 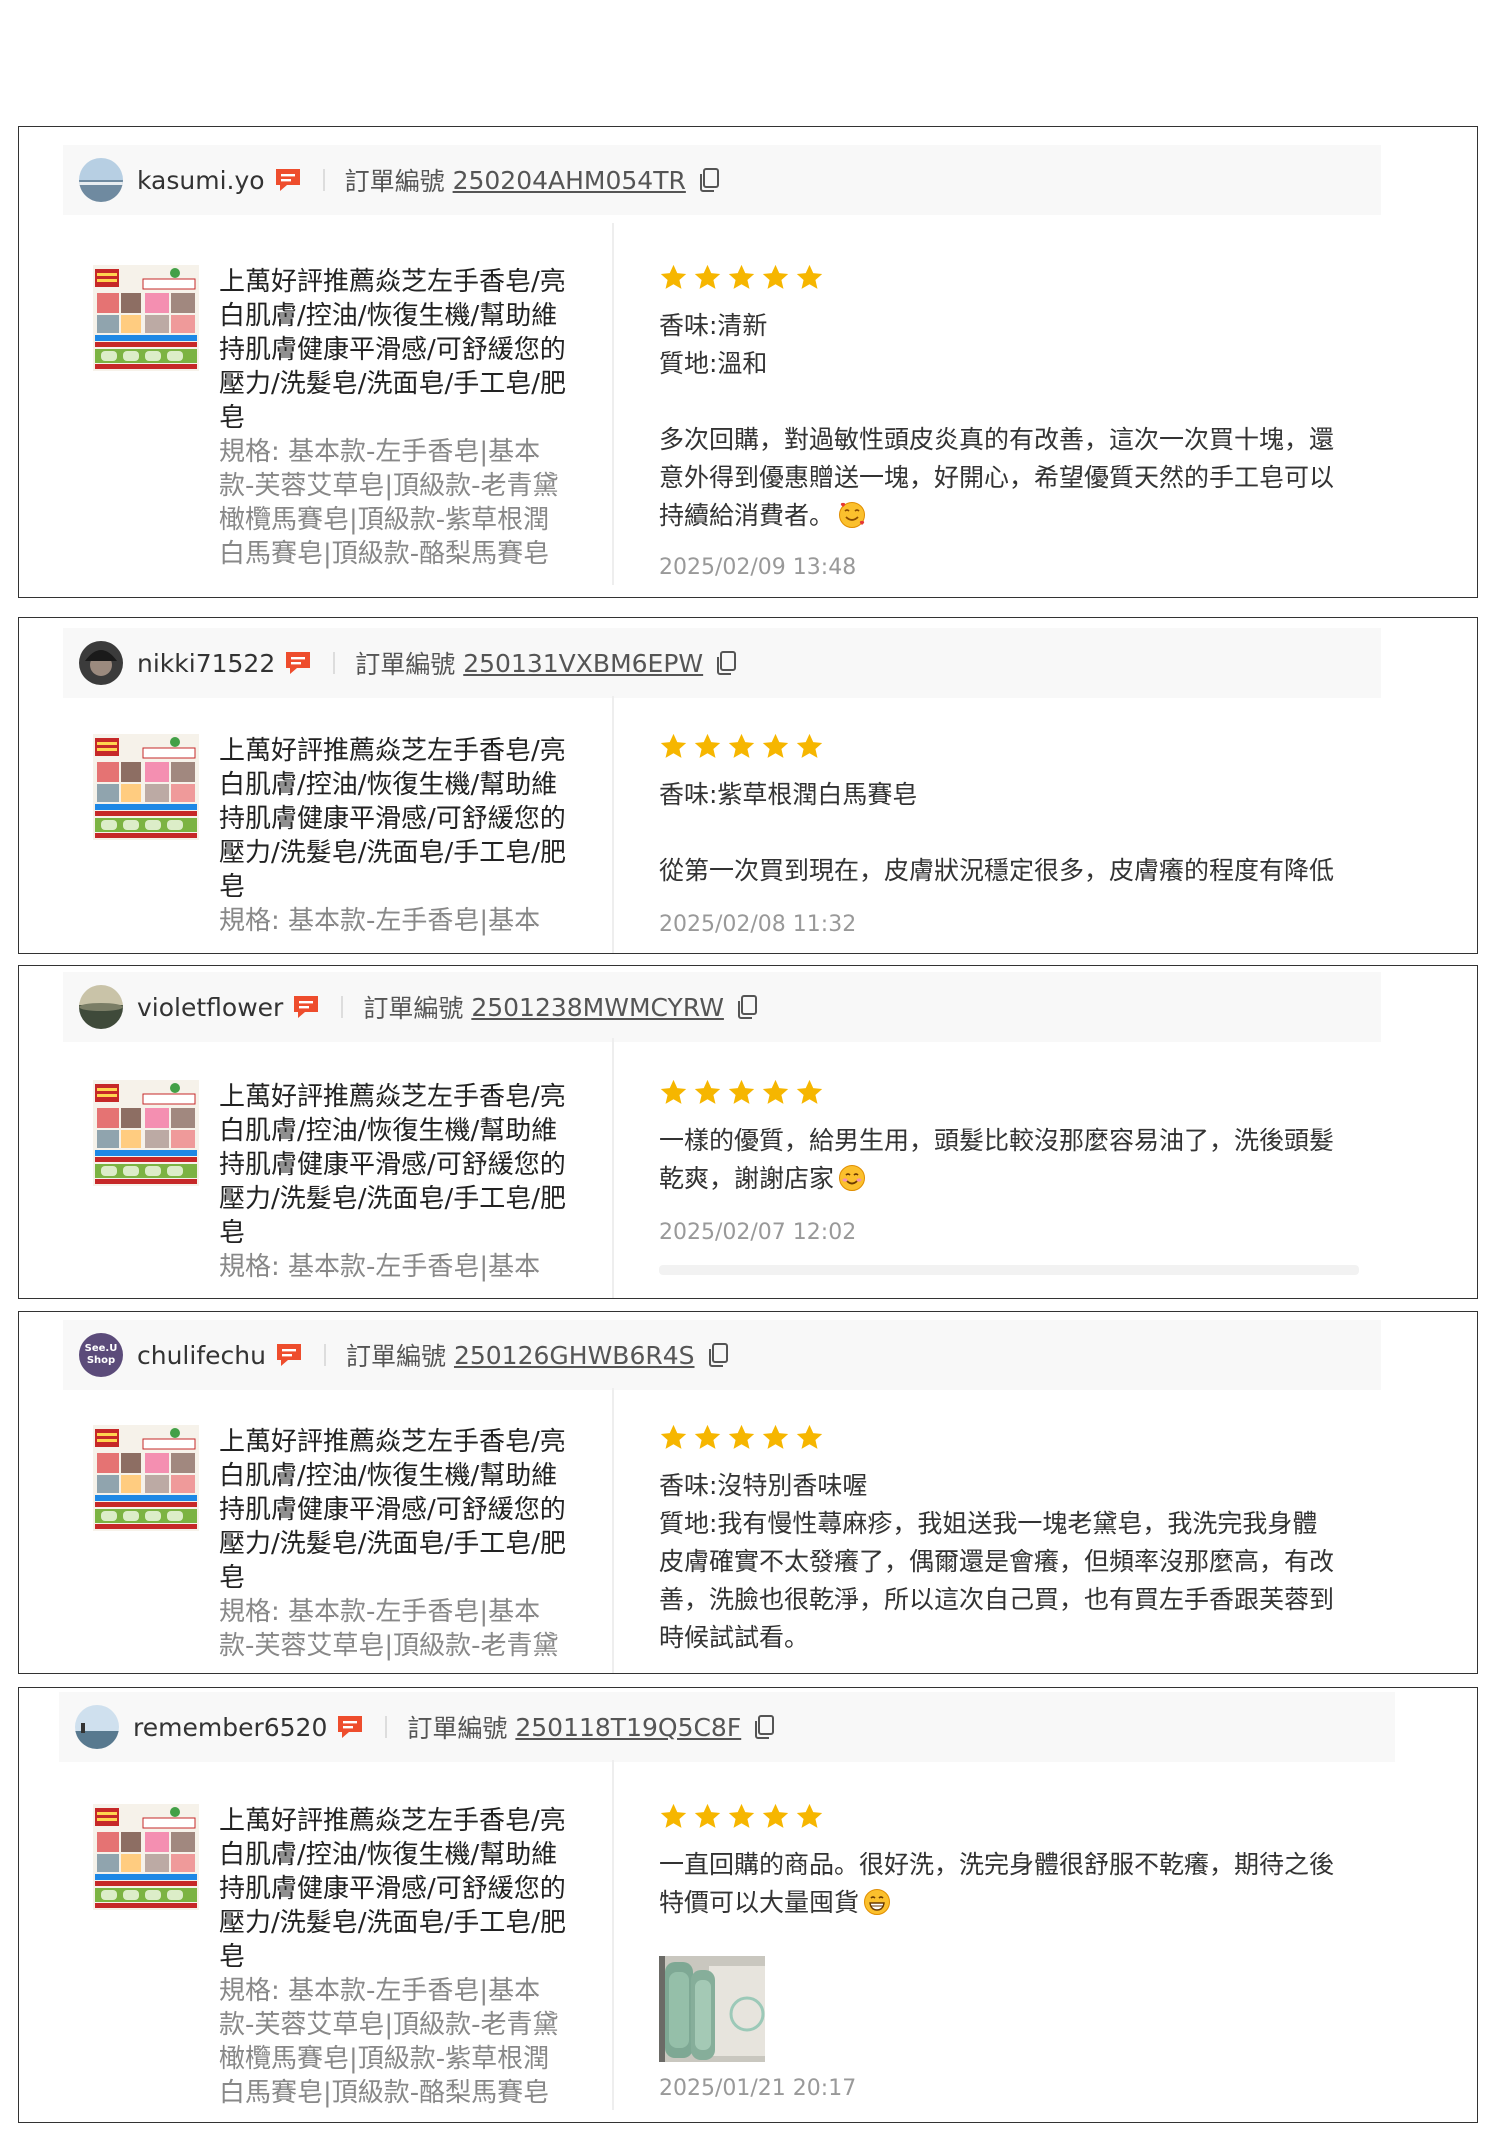 I want to click on order-number-link: 250126GHWB6R4S, so click(x=574, y=1355).